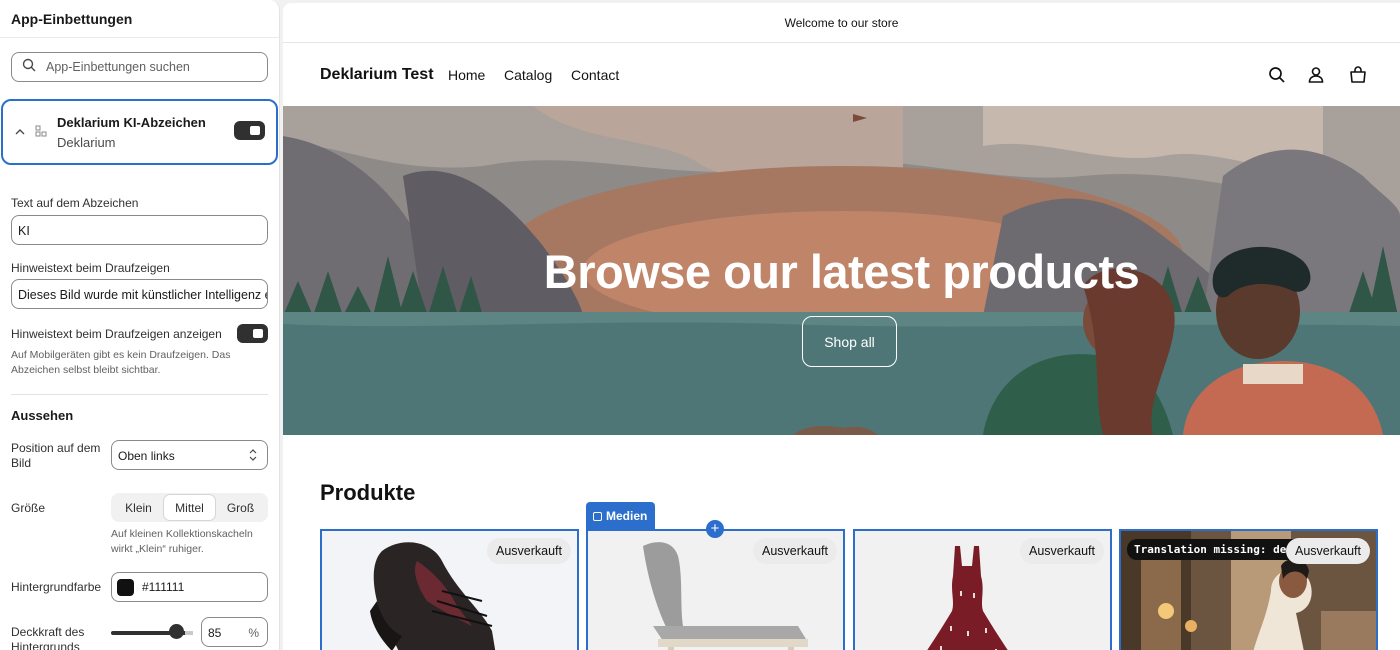 The image size is (1400, 650). I want to click on sidebar-title: App-Einbettungen, so click(139, 19).